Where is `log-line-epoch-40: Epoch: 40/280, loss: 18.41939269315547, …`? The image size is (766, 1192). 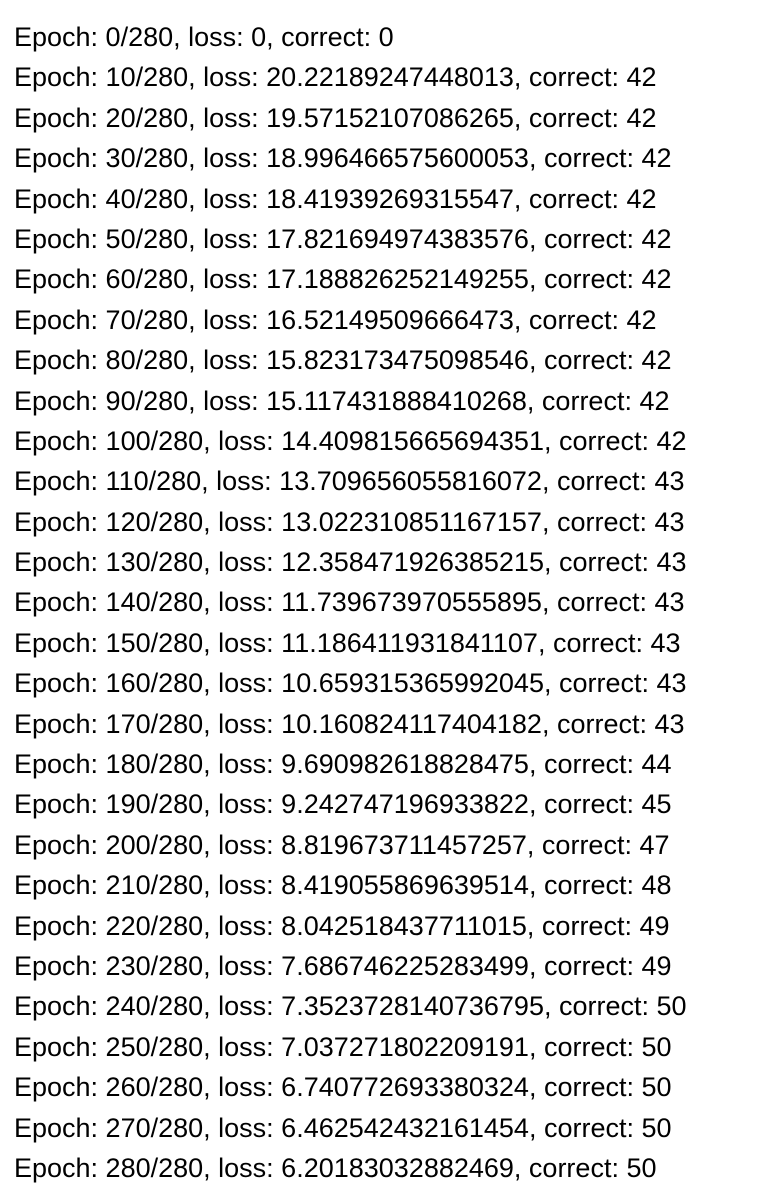 log-line-epoch-40: Epoch: 40/280, loss: 18.41939269315547, … is located at coordinates (335, 198).